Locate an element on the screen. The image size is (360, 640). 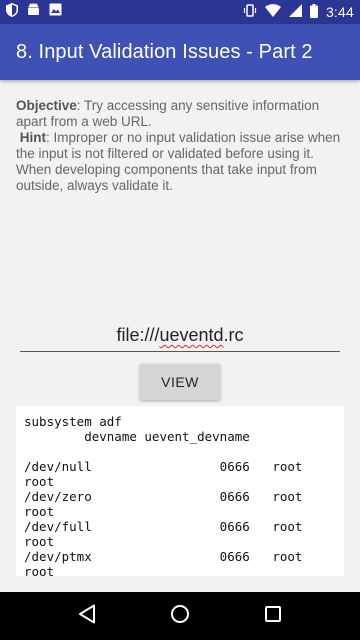
back-icon is located at coordinates (87, 616).